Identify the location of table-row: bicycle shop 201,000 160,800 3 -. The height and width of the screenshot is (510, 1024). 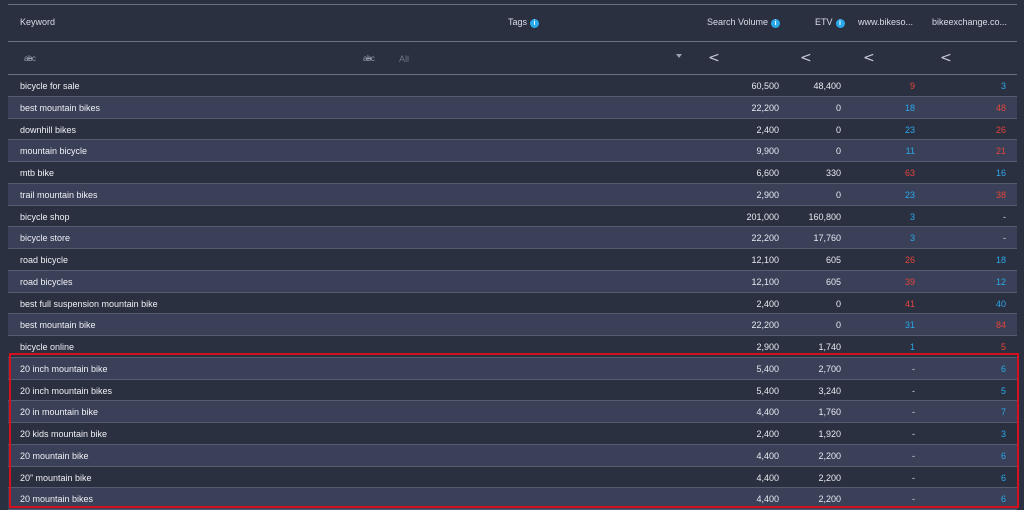
(512, 217).